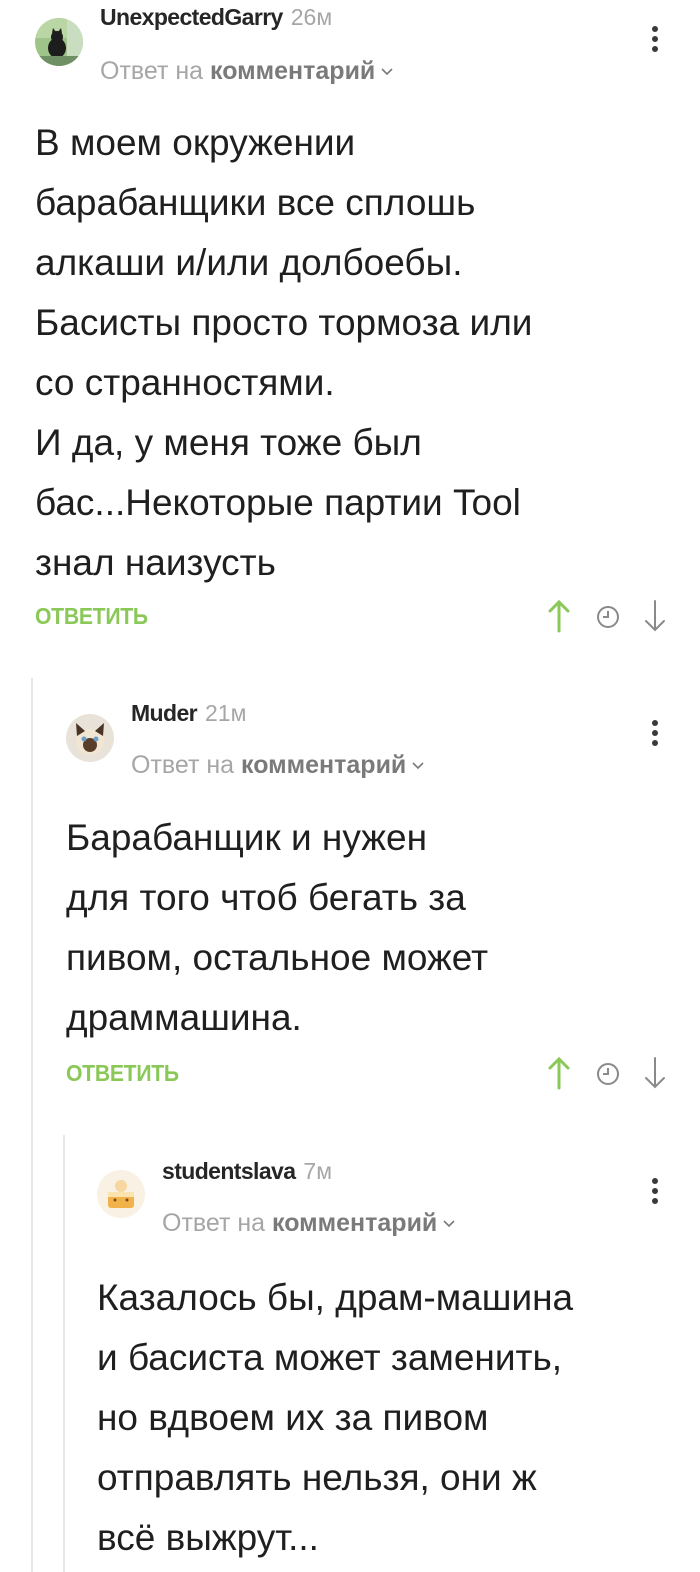  I want to click on comment-text-line: И да, у меня тоже был, so click(228, 442).